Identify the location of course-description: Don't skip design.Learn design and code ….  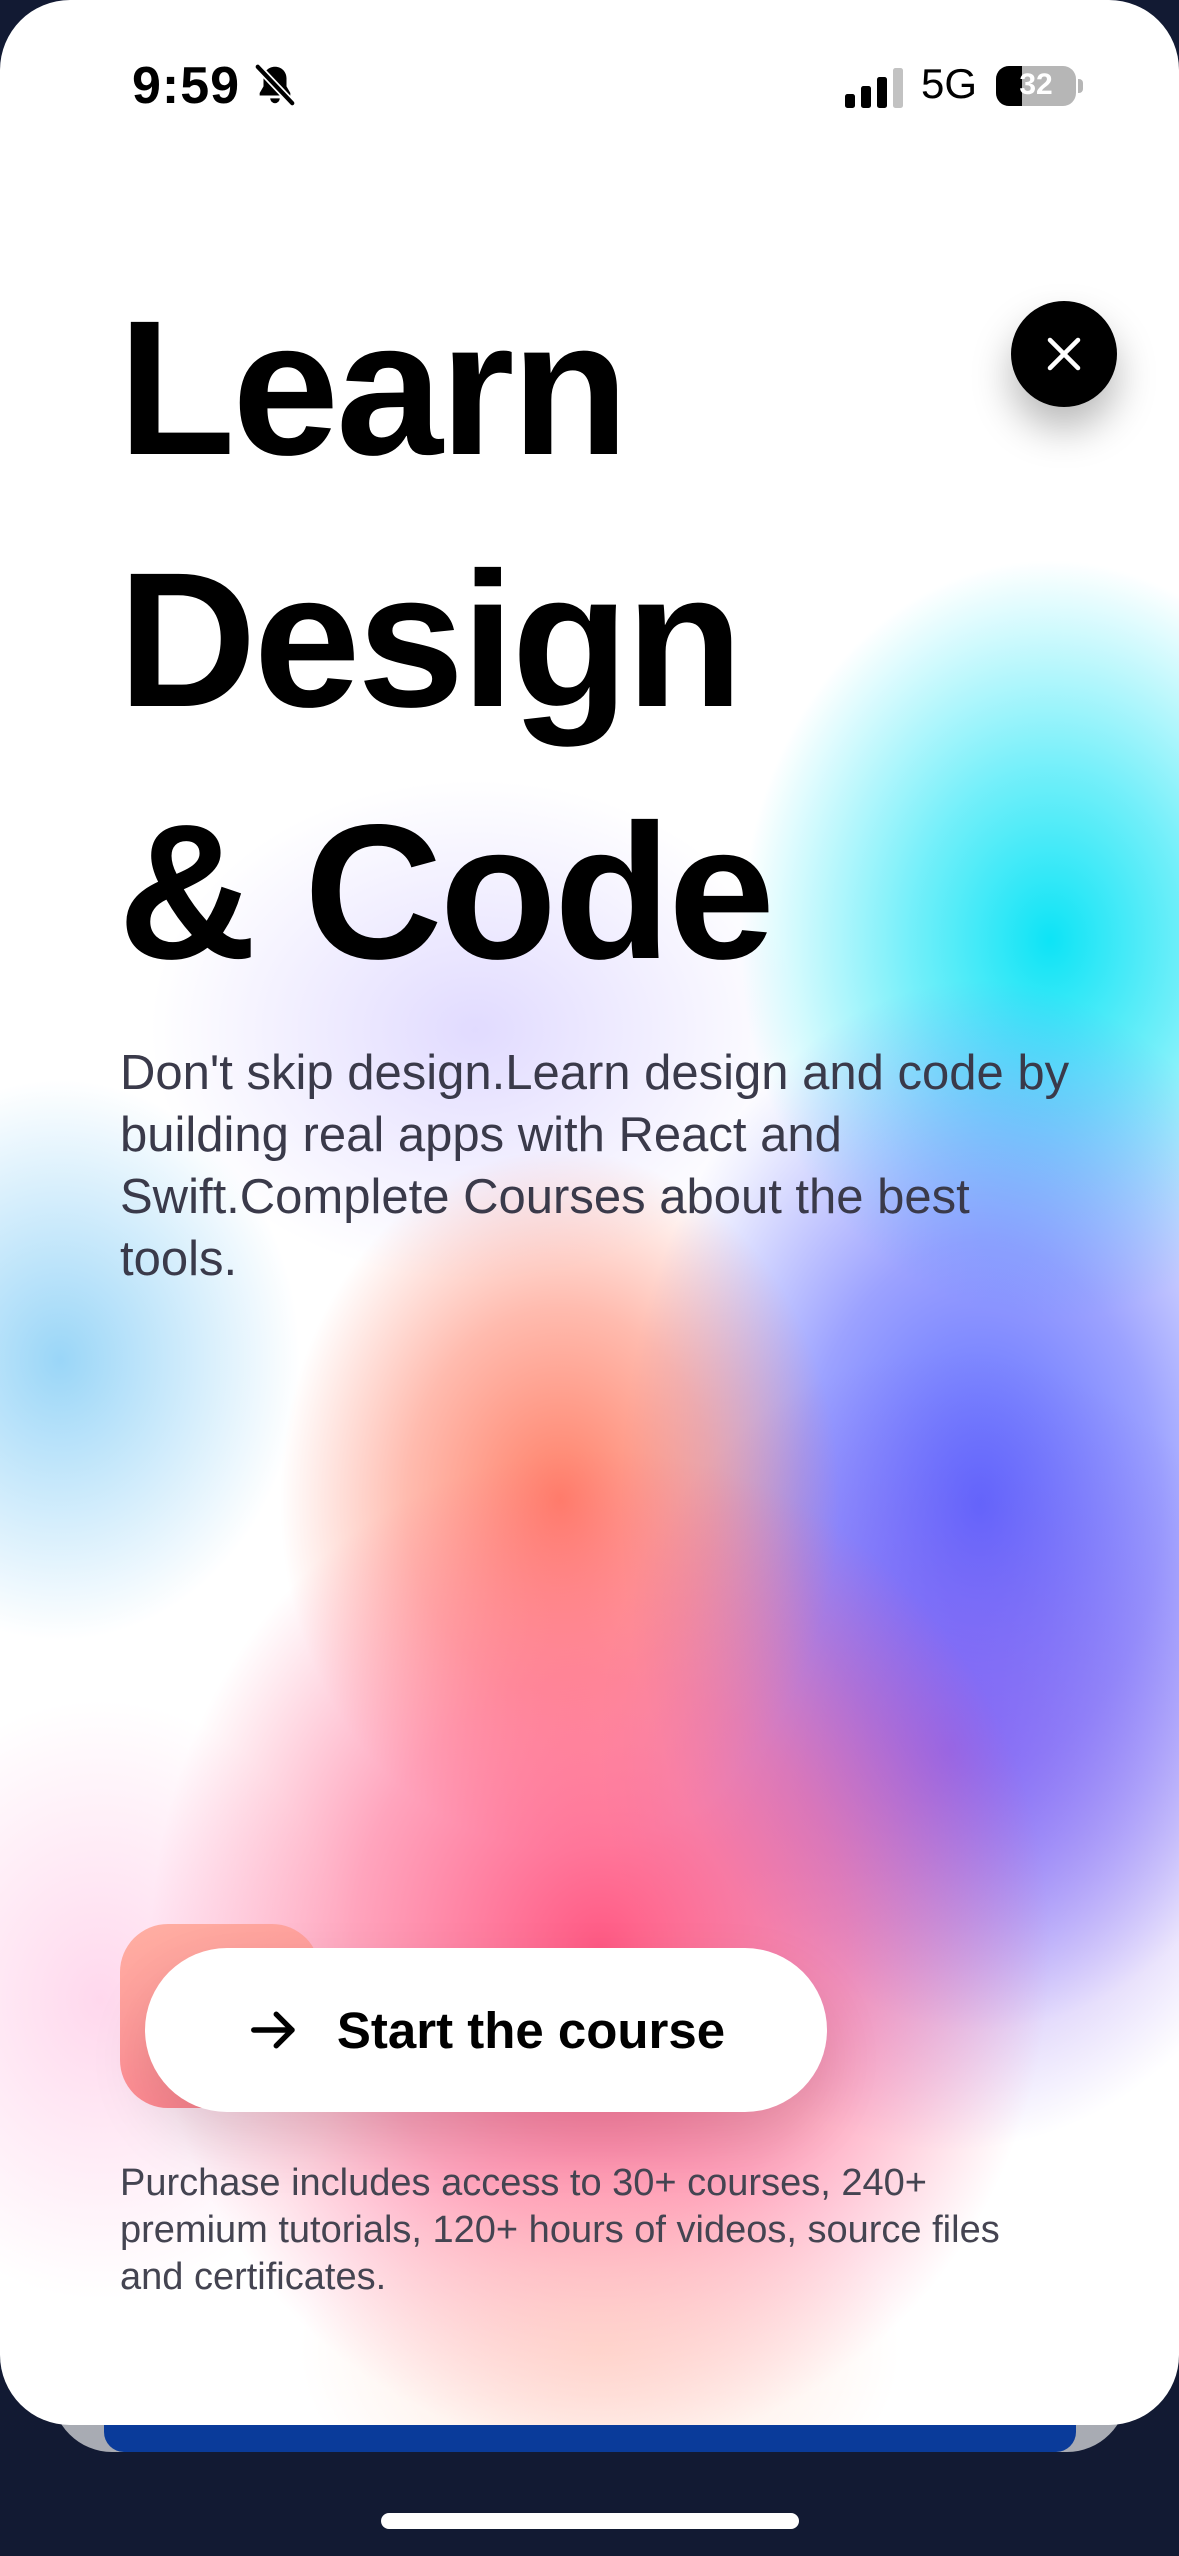
(595, 1166).